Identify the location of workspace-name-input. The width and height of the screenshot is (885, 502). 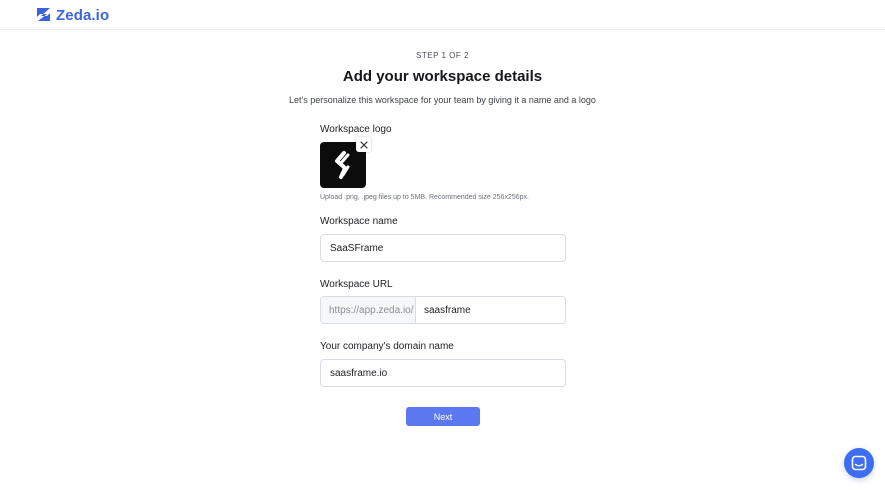
(443, 248).